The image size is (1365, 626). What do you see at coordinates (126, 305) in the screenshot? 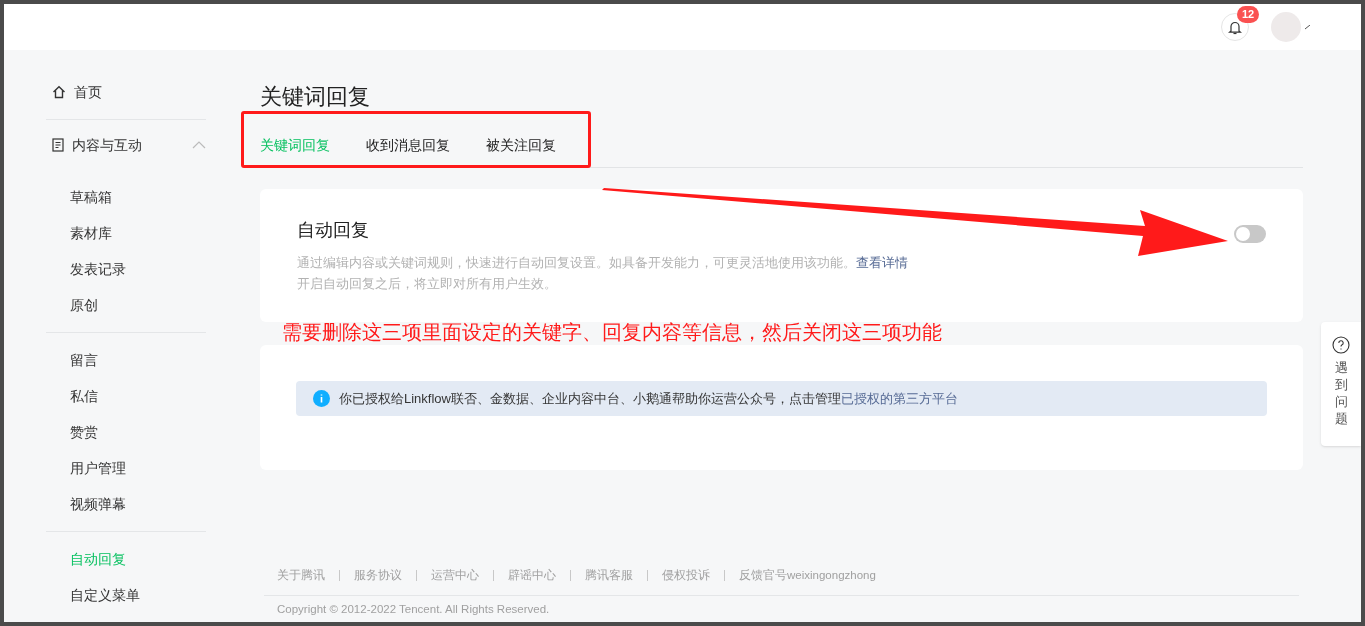
I see `sidebar-item: 原创` at bounding box center [126, 305].